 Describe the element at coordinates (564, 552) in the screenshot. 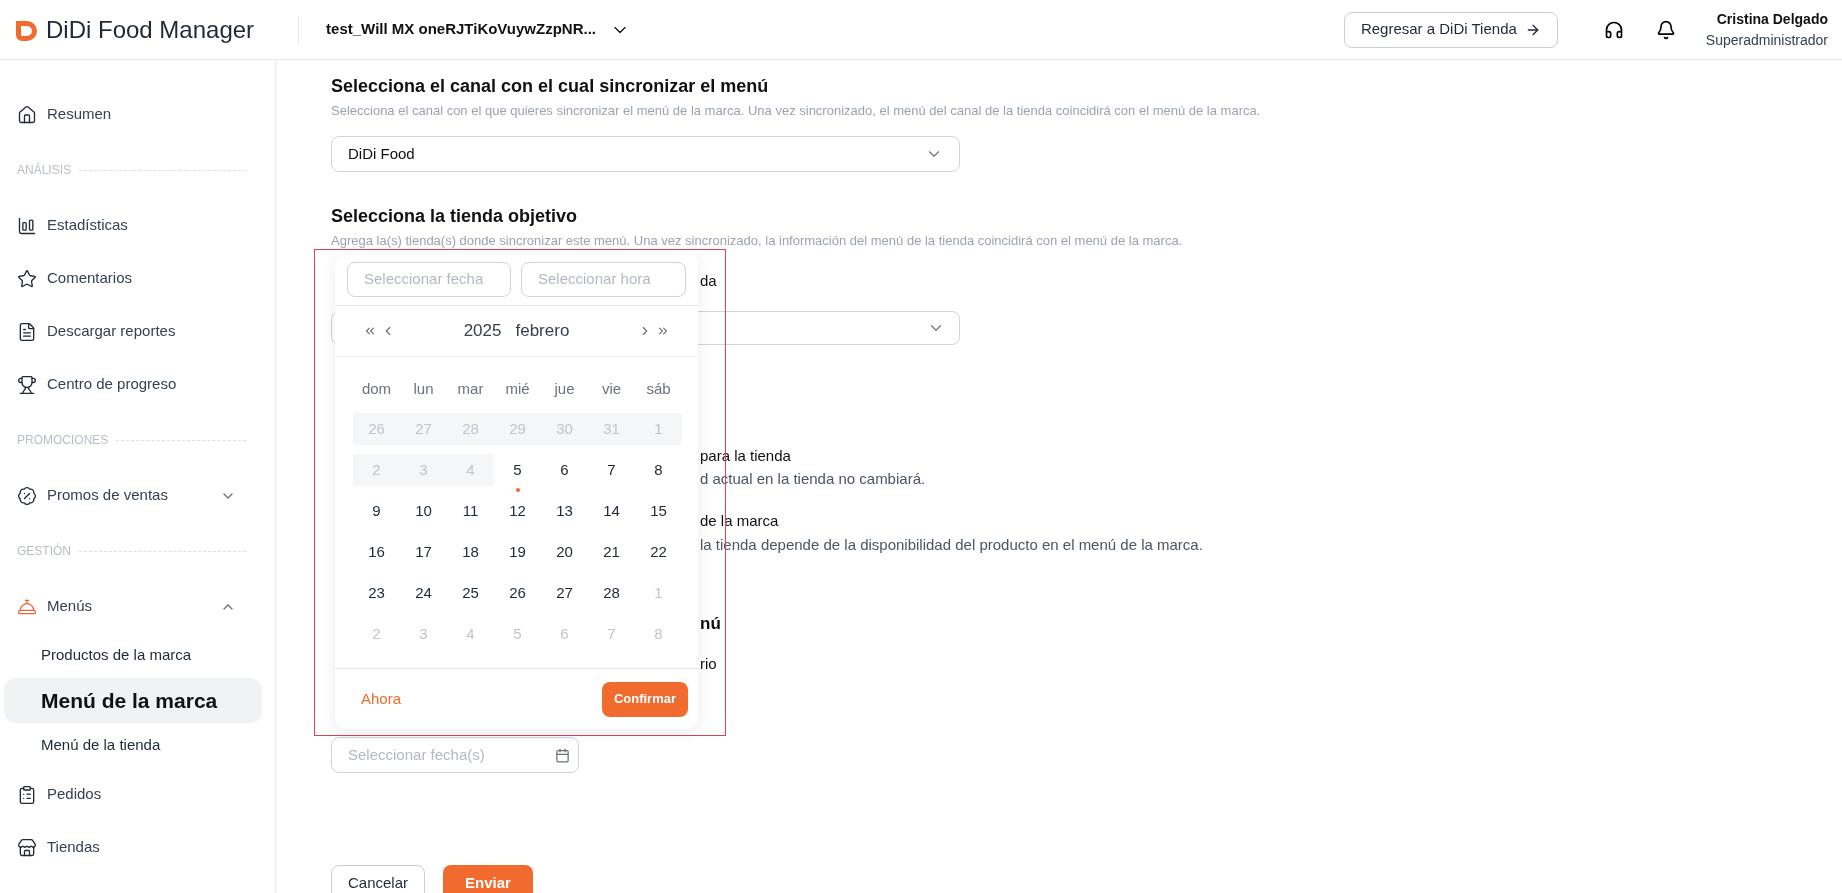

I see `calendar-day: 20` at that location.